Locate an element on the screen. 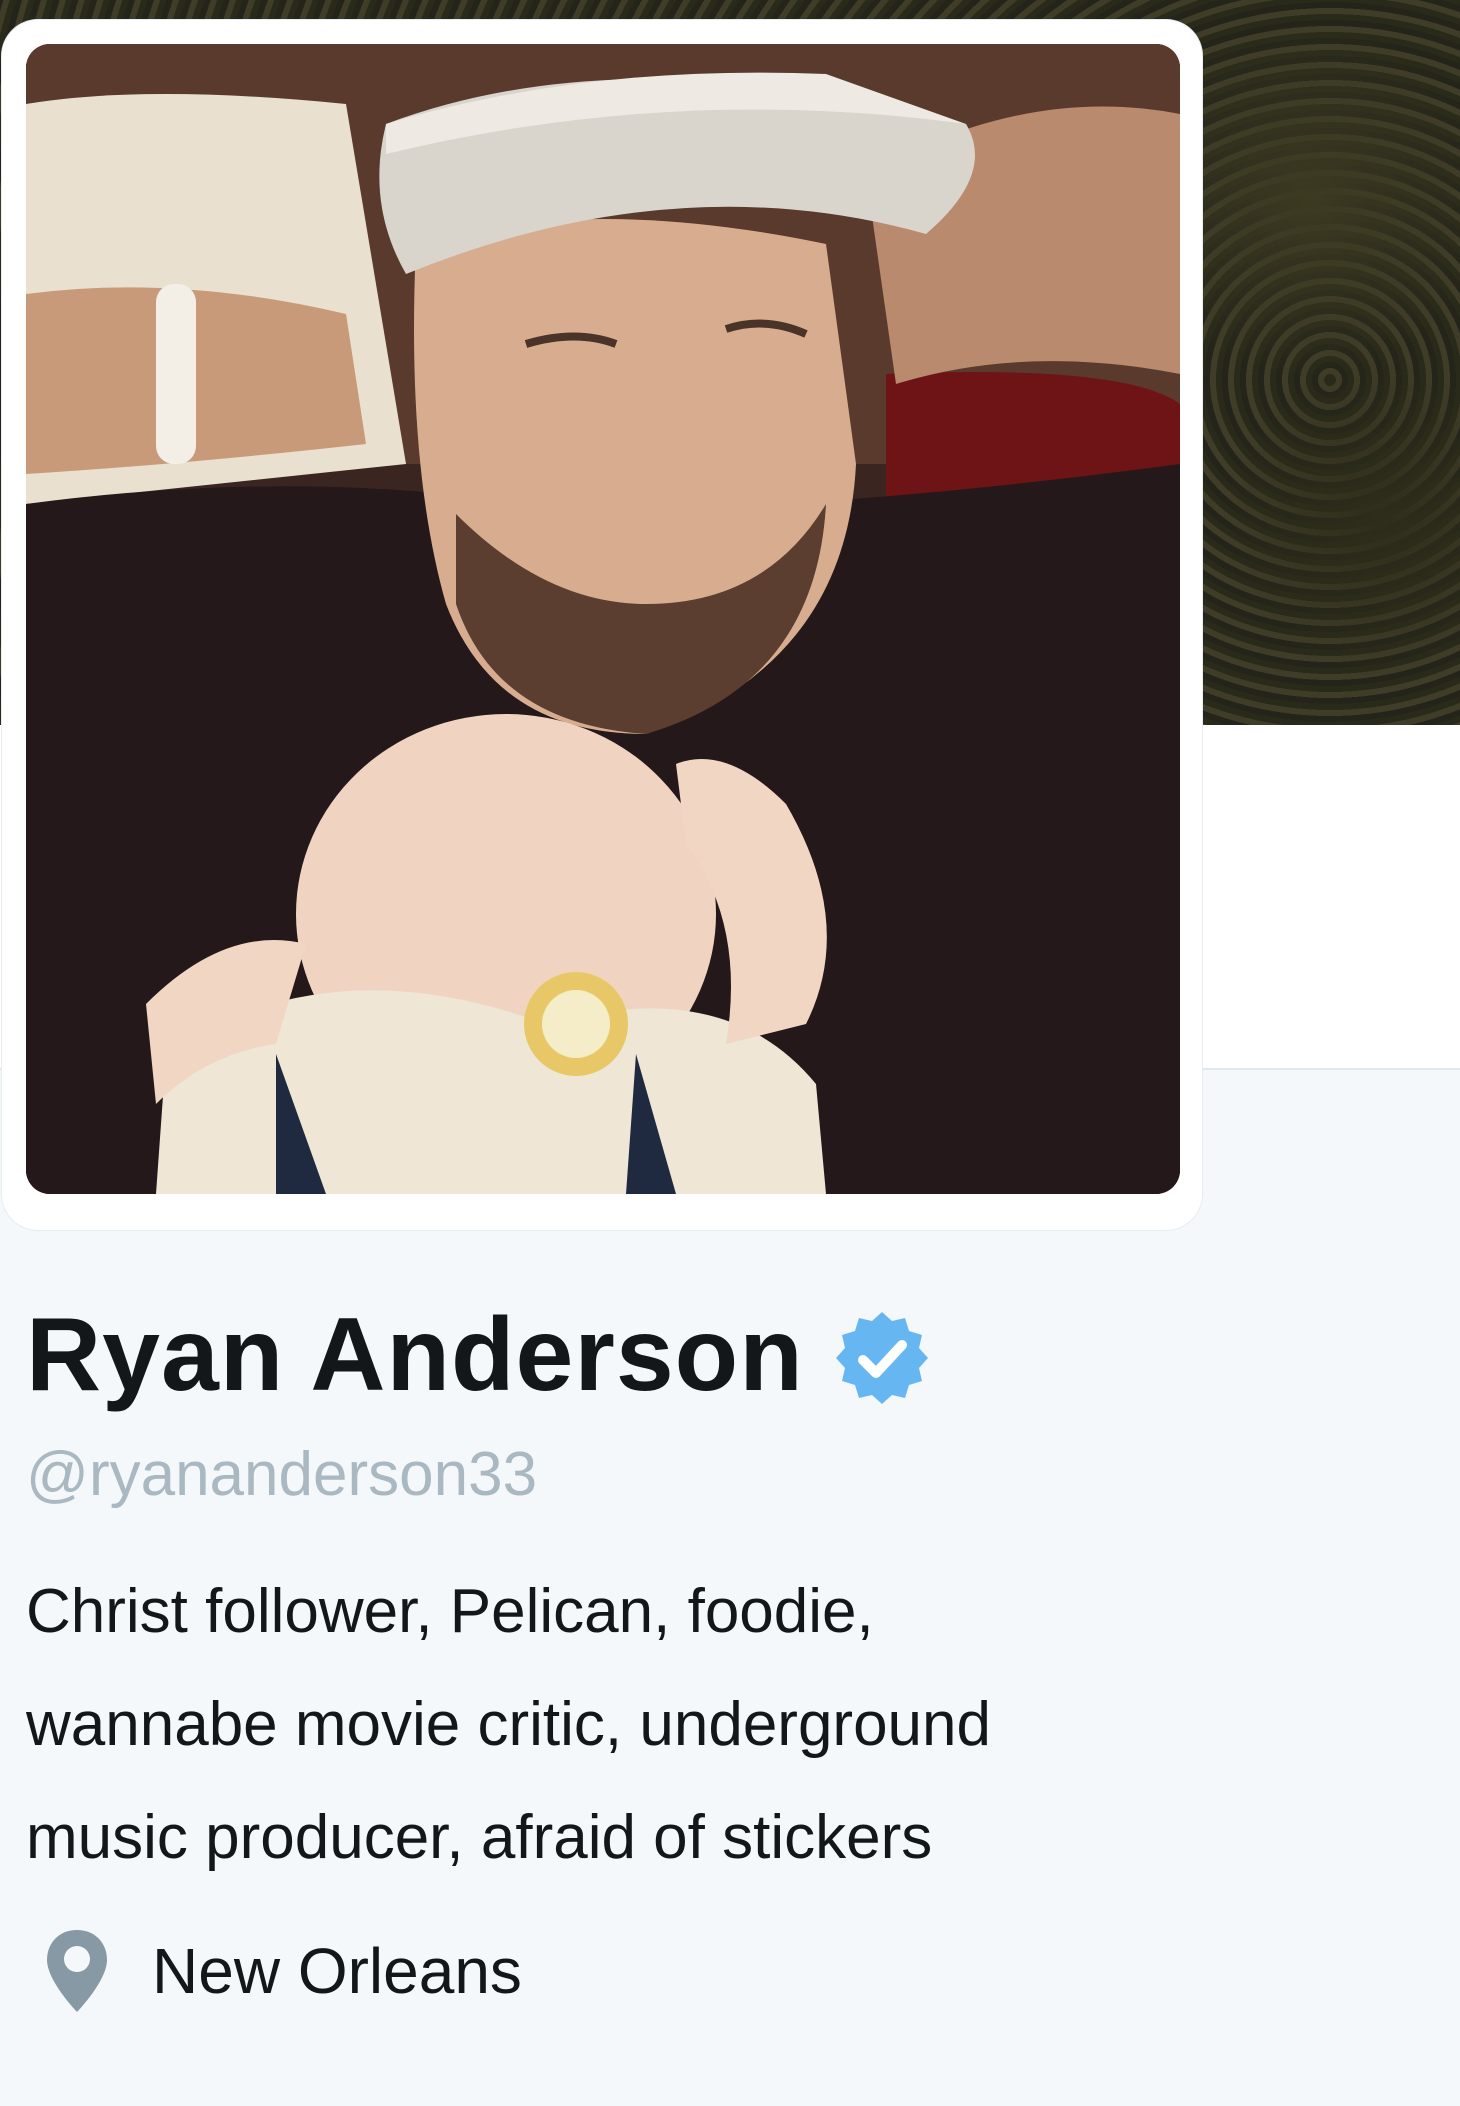 Image resolution: width=1460 pixels, height=2106 pixels. profile-display-name: Ryan Anderson is located at coordinates (415, 1355).